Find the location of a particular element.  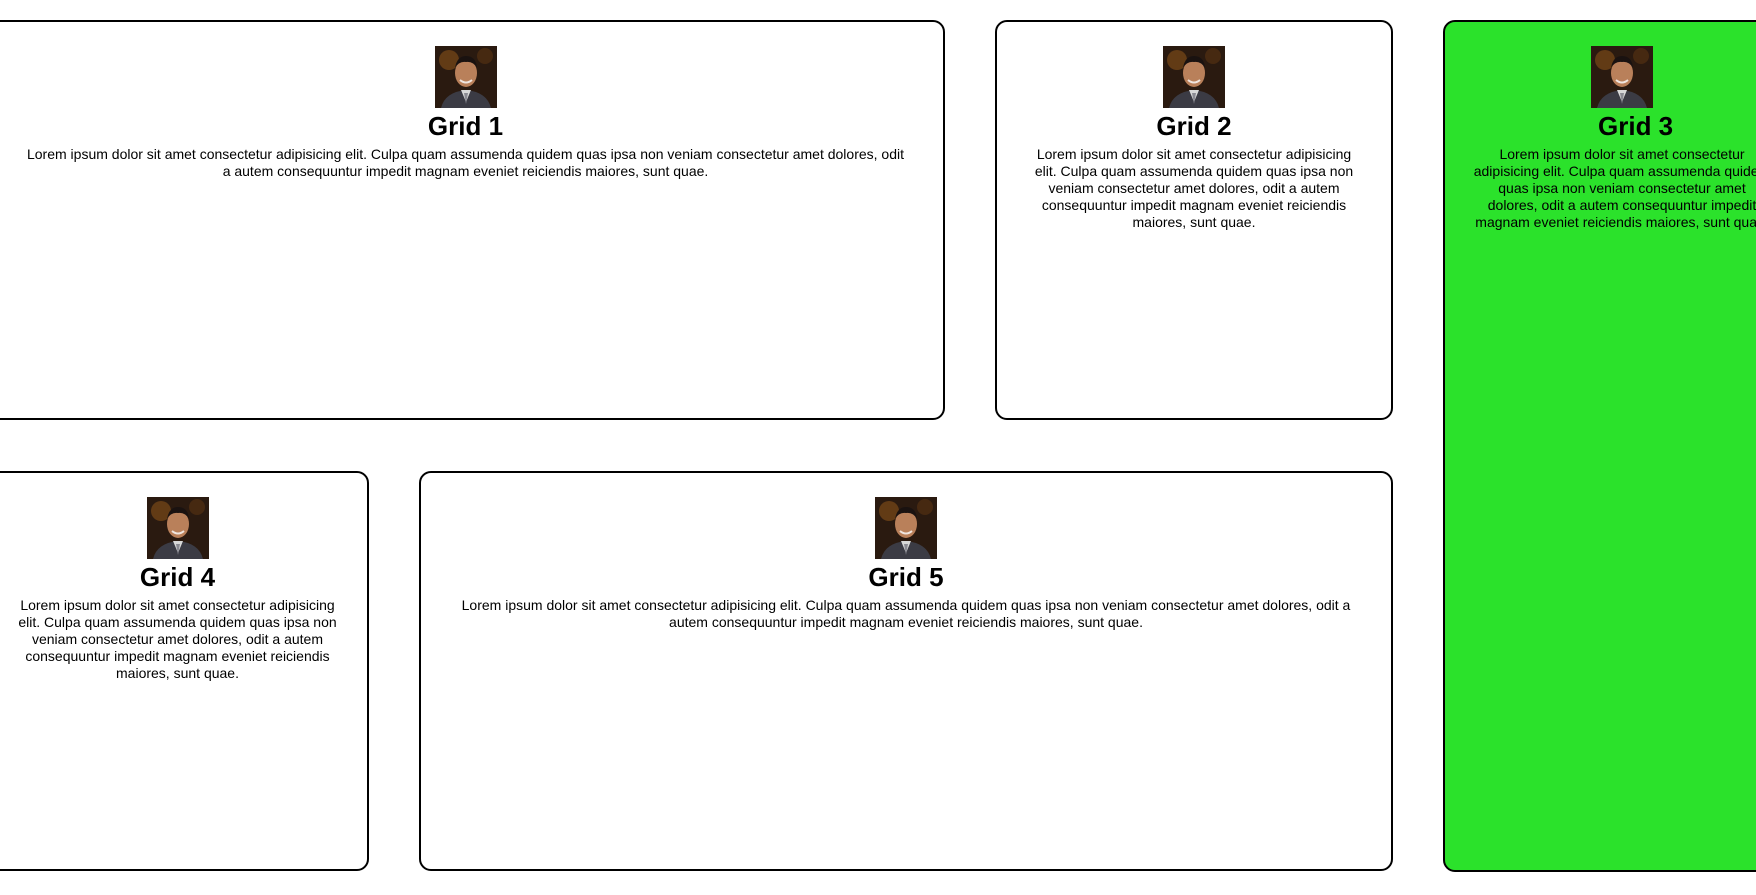

card-title: Grid 1 is located at coordinates (465, 126).